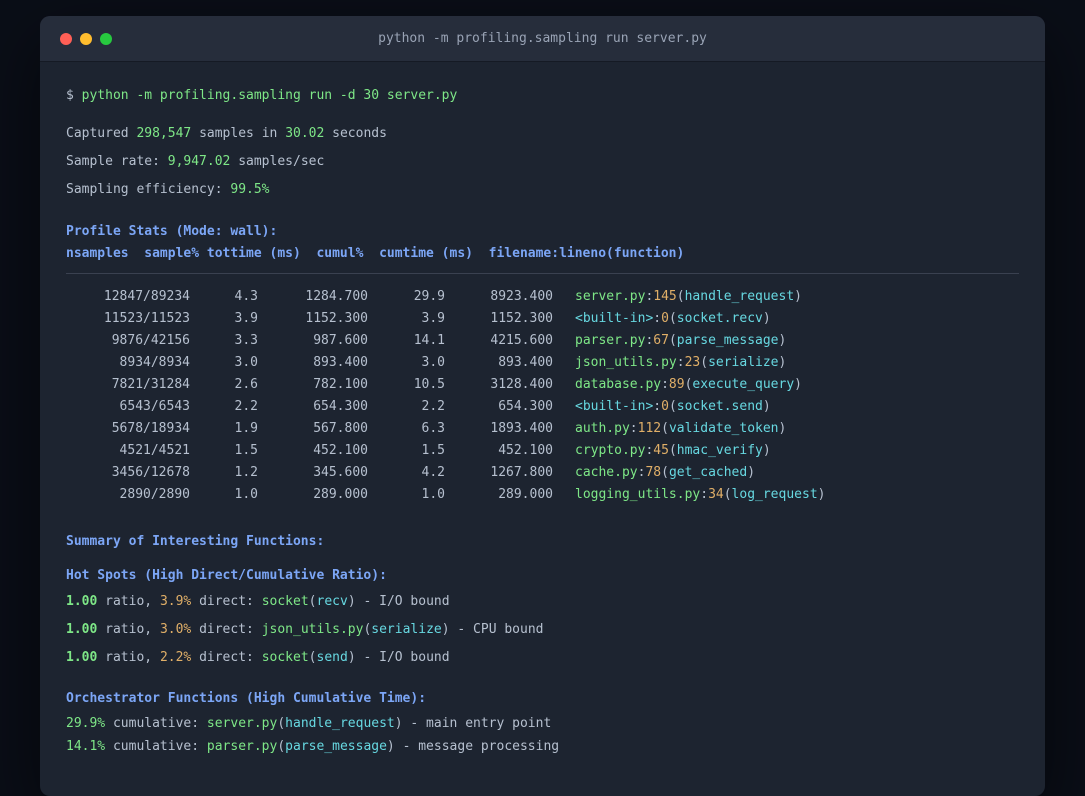 This screenshot has width=1085, height=796. I want to click on function-ref: socket(send), so click(309, 657).